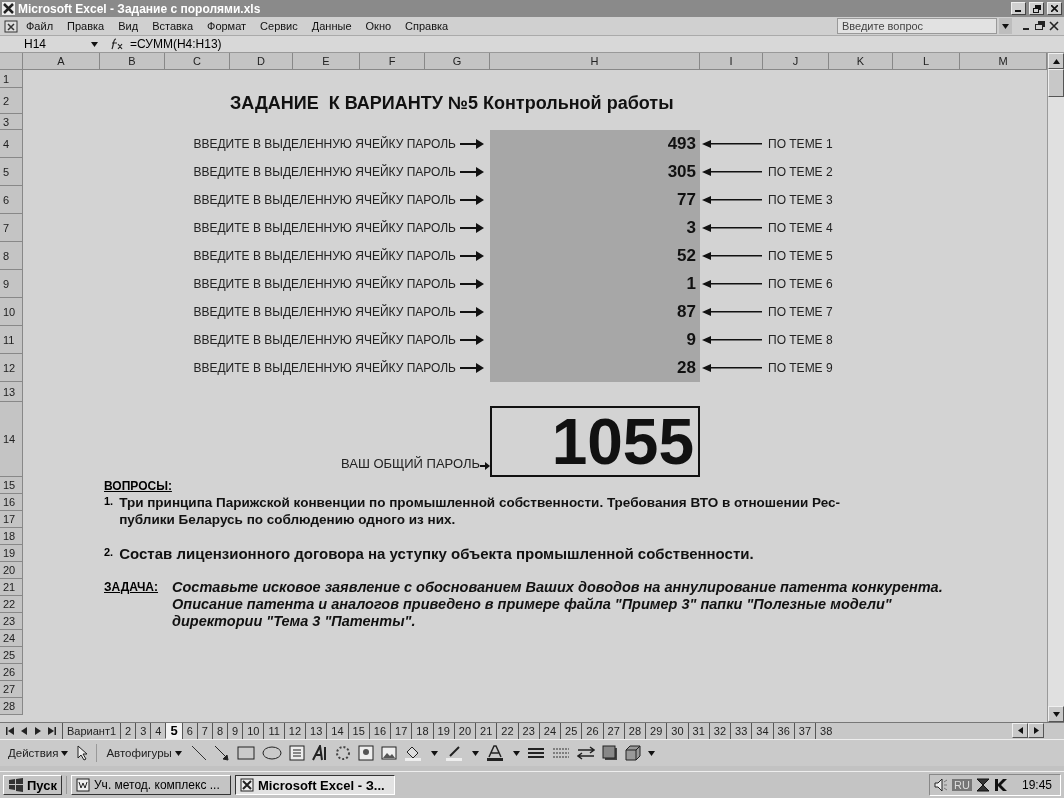 This screenshot has height=798, width=1064. I want to click on password-cell: 3, so click(595, 228).